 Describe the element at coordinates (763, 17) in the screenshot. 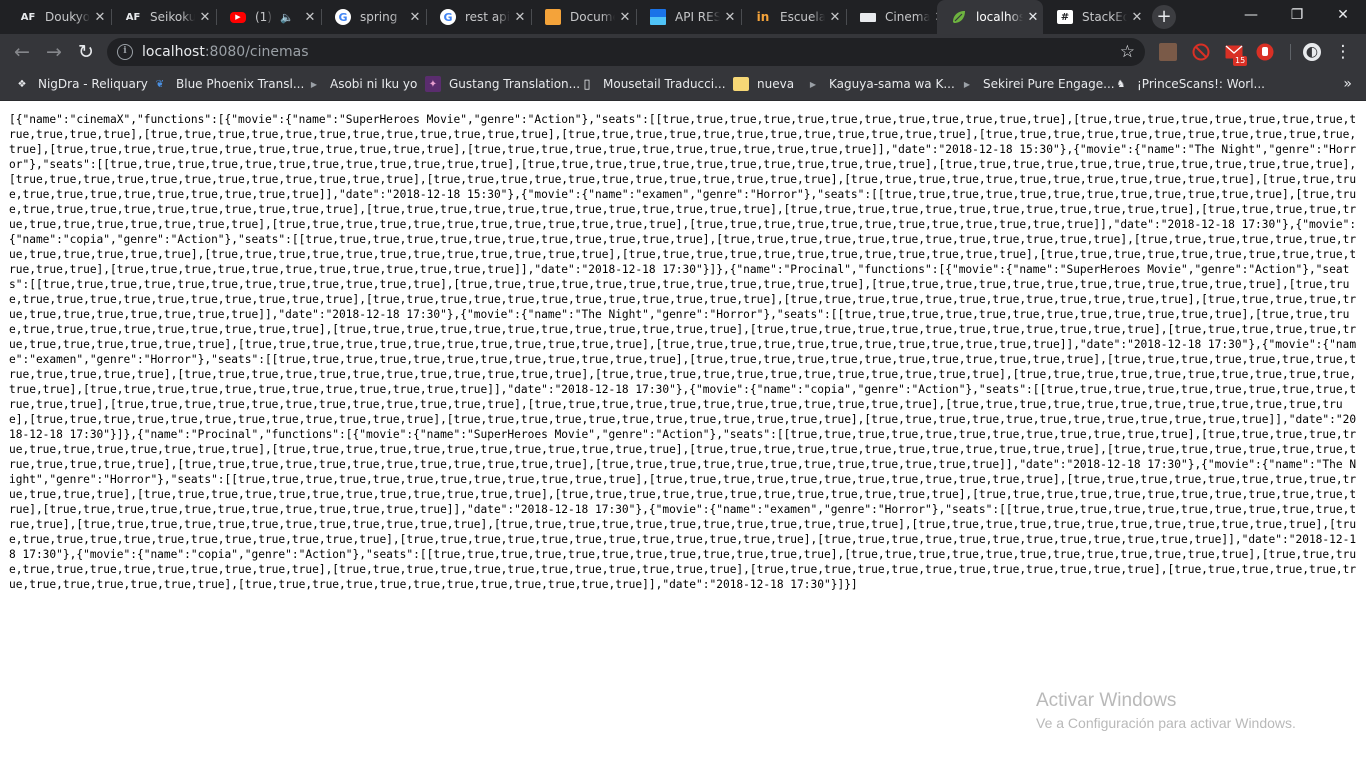

I see `escuela-icon: in` at that location.